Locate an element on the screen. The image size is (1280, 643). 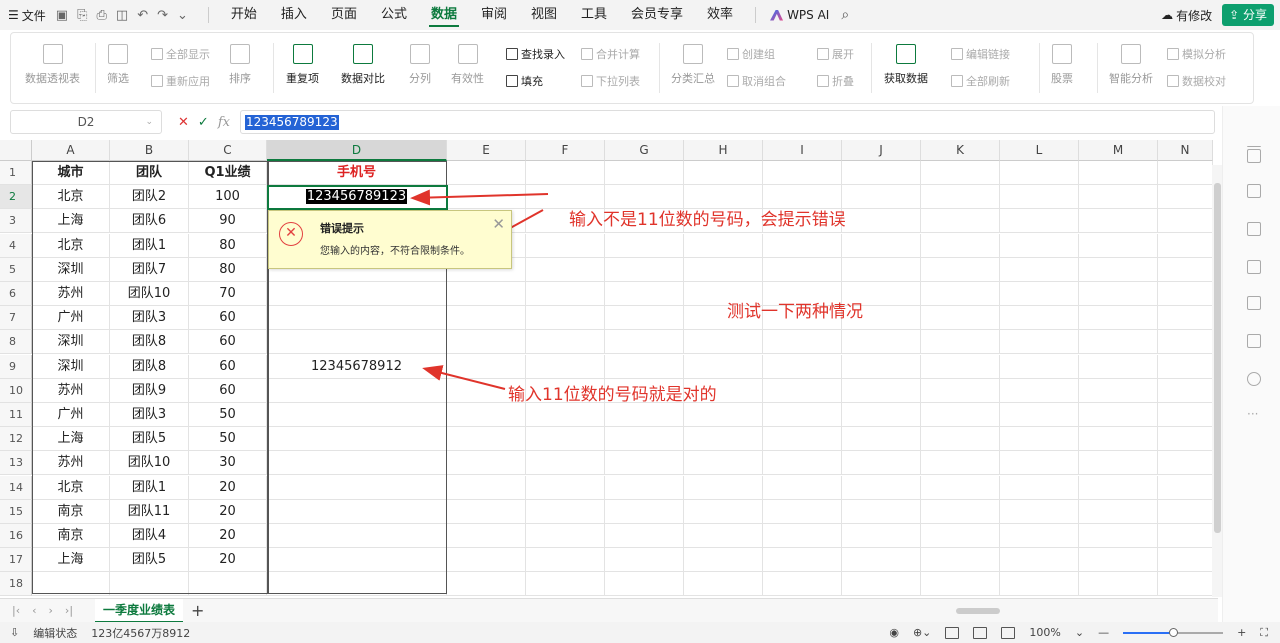
tab-9: 会员专享 is located at coordinates (657, 15).